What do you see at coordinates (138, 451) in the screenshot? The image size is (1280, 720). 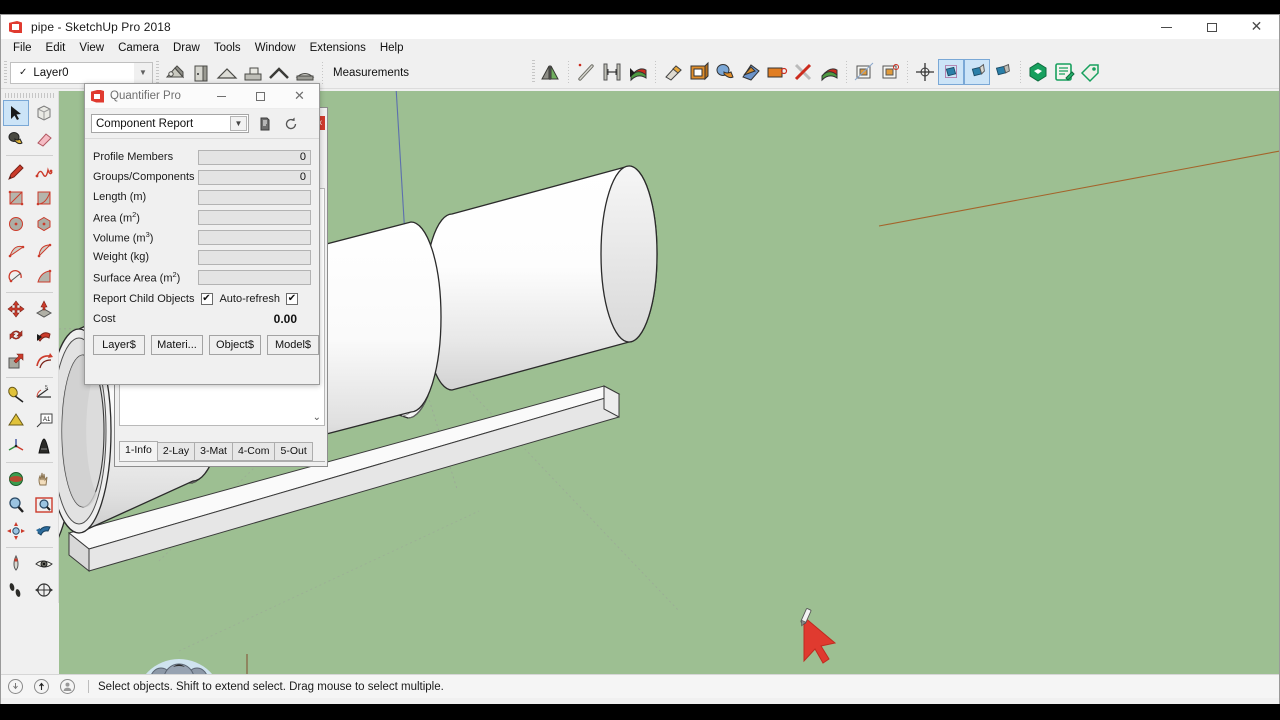 I see `tab-1-info: 1-Info` at bounding box center [138, 451].